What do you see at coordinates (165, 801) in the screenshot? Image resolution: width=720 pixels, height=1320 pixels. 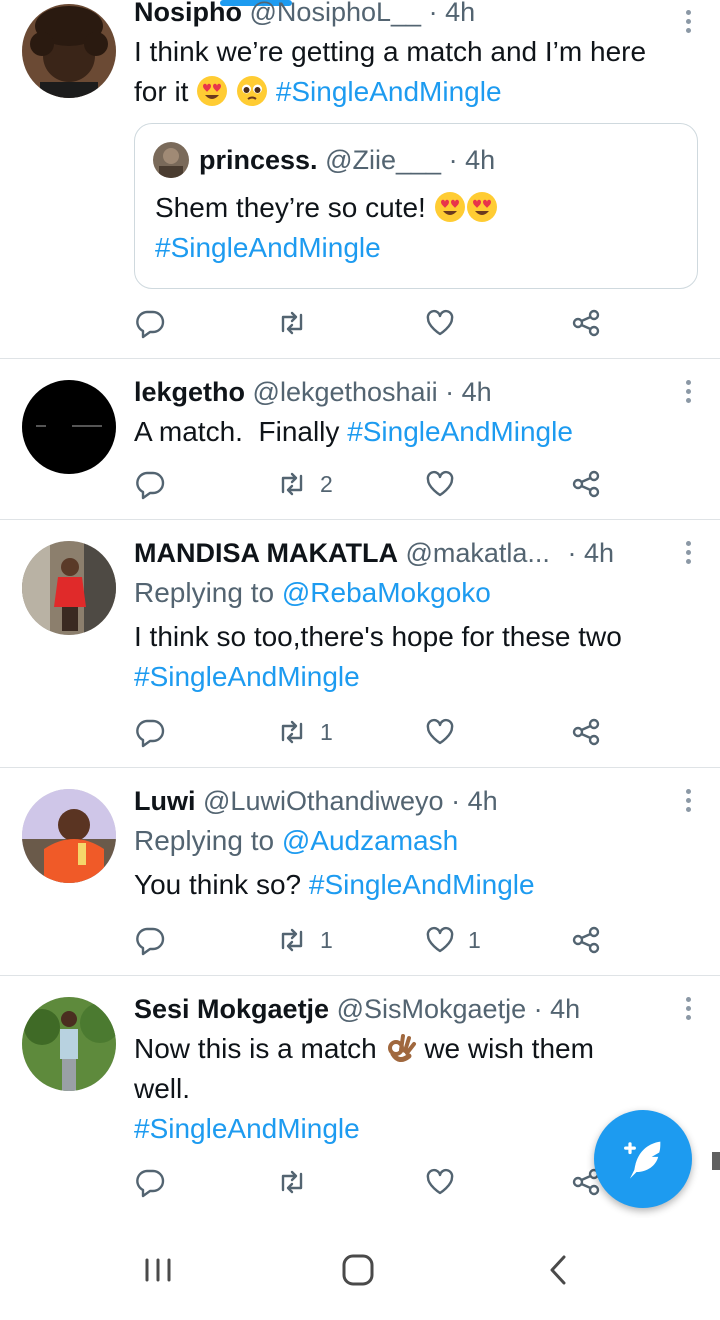 I see `display-name: Luwi` at bounding box center [165, 801].